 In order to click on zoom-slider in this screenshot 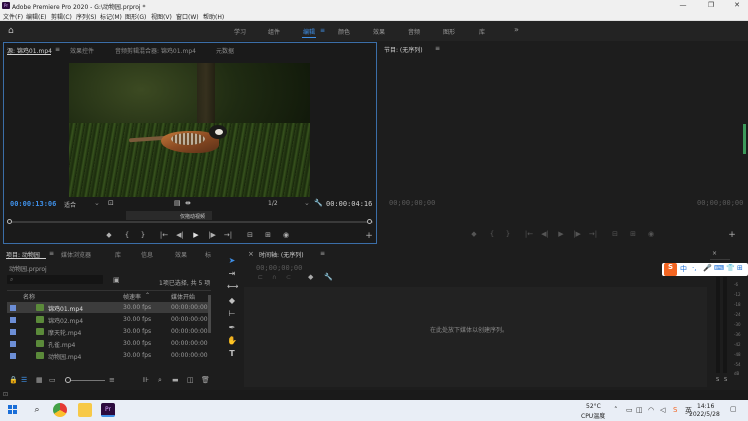, I will do `click(85, 380)`.